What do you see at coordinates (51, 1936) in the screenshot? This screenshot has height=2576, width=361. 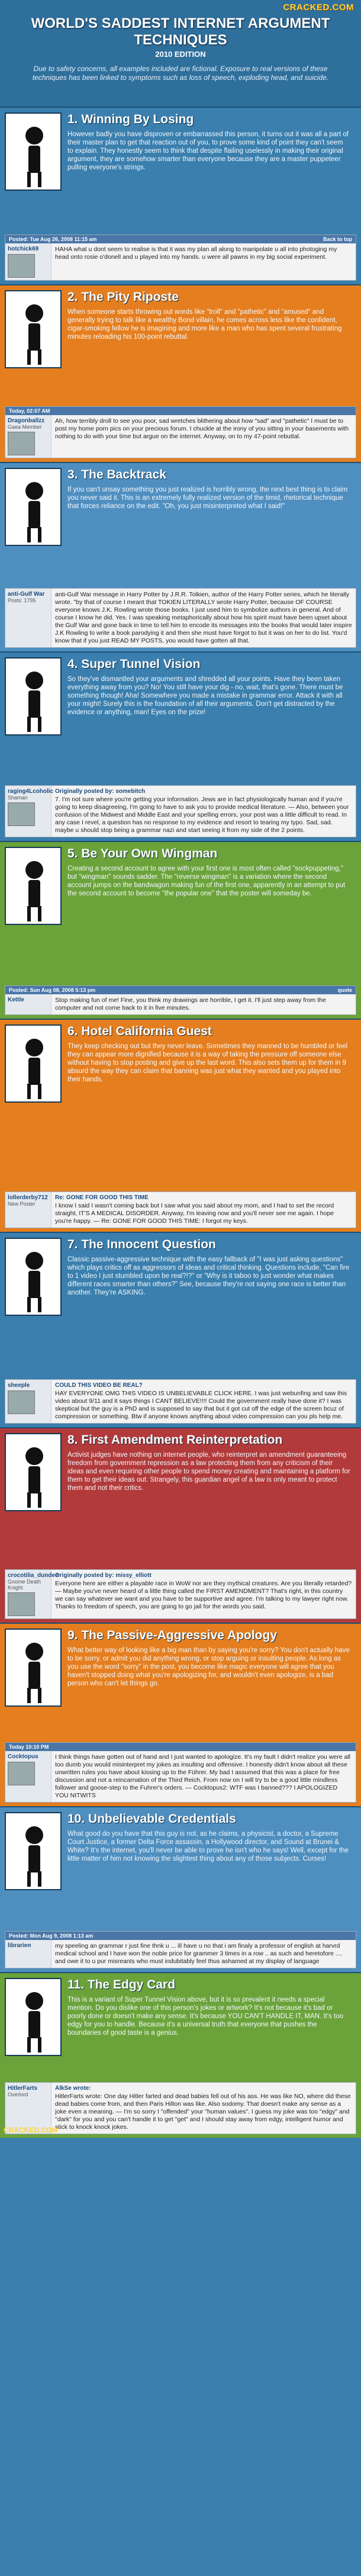 I see `post-timestamp: Posted: Mon Aug 9, 2008 1:13 am` at bounding box center [51, 1936].